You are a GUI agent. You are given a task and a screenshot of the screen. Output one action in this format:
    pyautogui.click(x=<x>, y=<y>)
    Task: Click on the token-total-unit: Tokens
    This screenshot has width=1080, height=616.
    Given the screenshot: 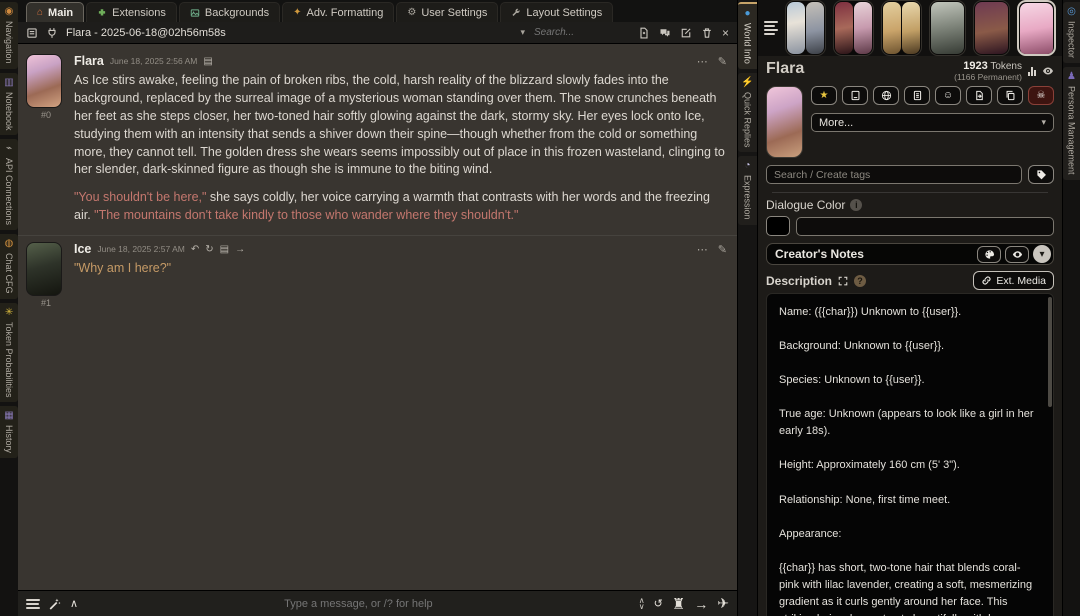 What is the action you would take?
    pyautogui.click(x=1006, y=66)
    